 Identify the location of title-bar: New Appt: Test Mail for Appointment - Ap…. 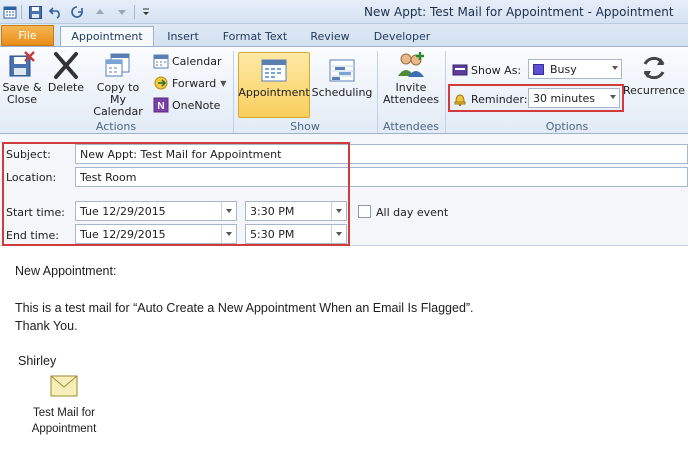
(344, 12).